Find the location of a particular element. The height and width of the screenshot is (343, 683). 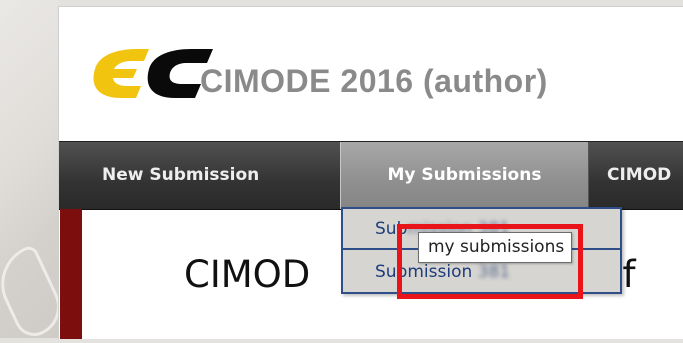

nav-new-submission: New Submission is located at coordinates (180, 175).